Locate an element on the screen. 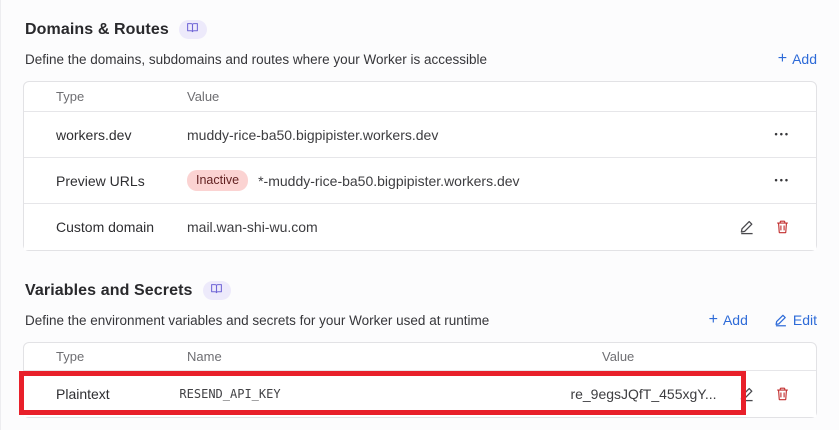 This screenshot has height=430, width=839. domains-table-header: Type Value is located at coordinates (420, 97).